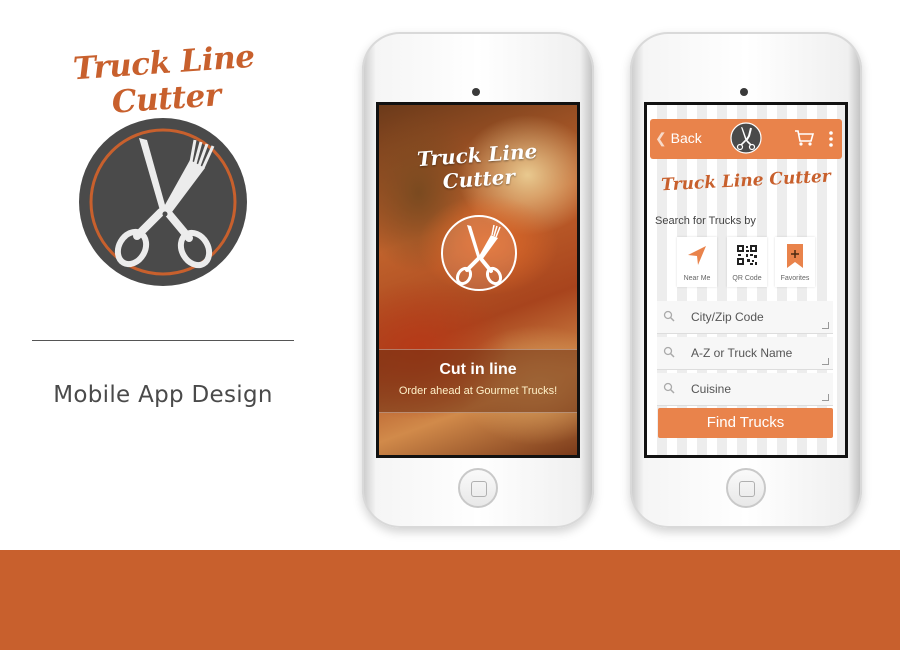 The width and height of the screenshot is (900, 650). Describe the element at coordinates (745, 389) in the screenshot. I see `cuisine-field: Cuisine` at that location.